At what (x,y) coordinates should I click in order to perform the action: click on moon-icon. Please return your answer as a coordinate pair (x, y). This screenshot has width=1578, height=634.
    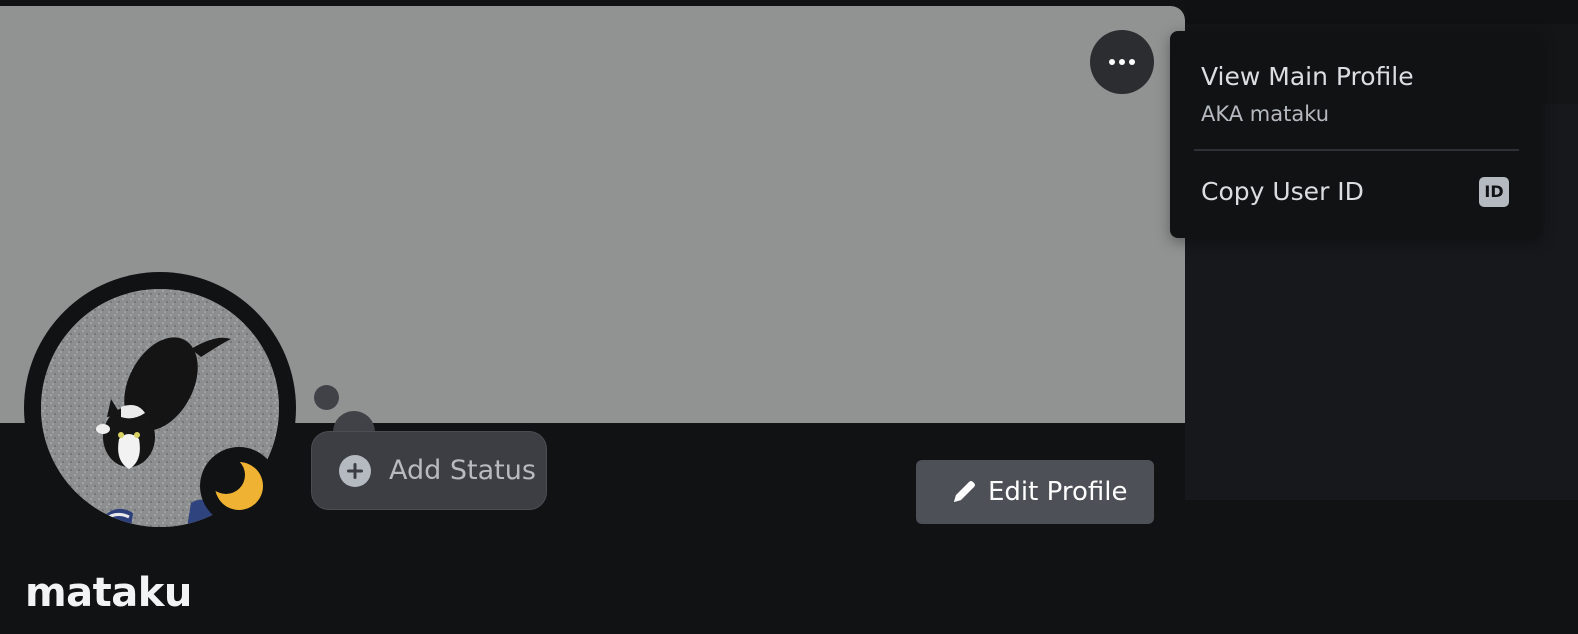
    Looking at the image, I should click on (238, 485).